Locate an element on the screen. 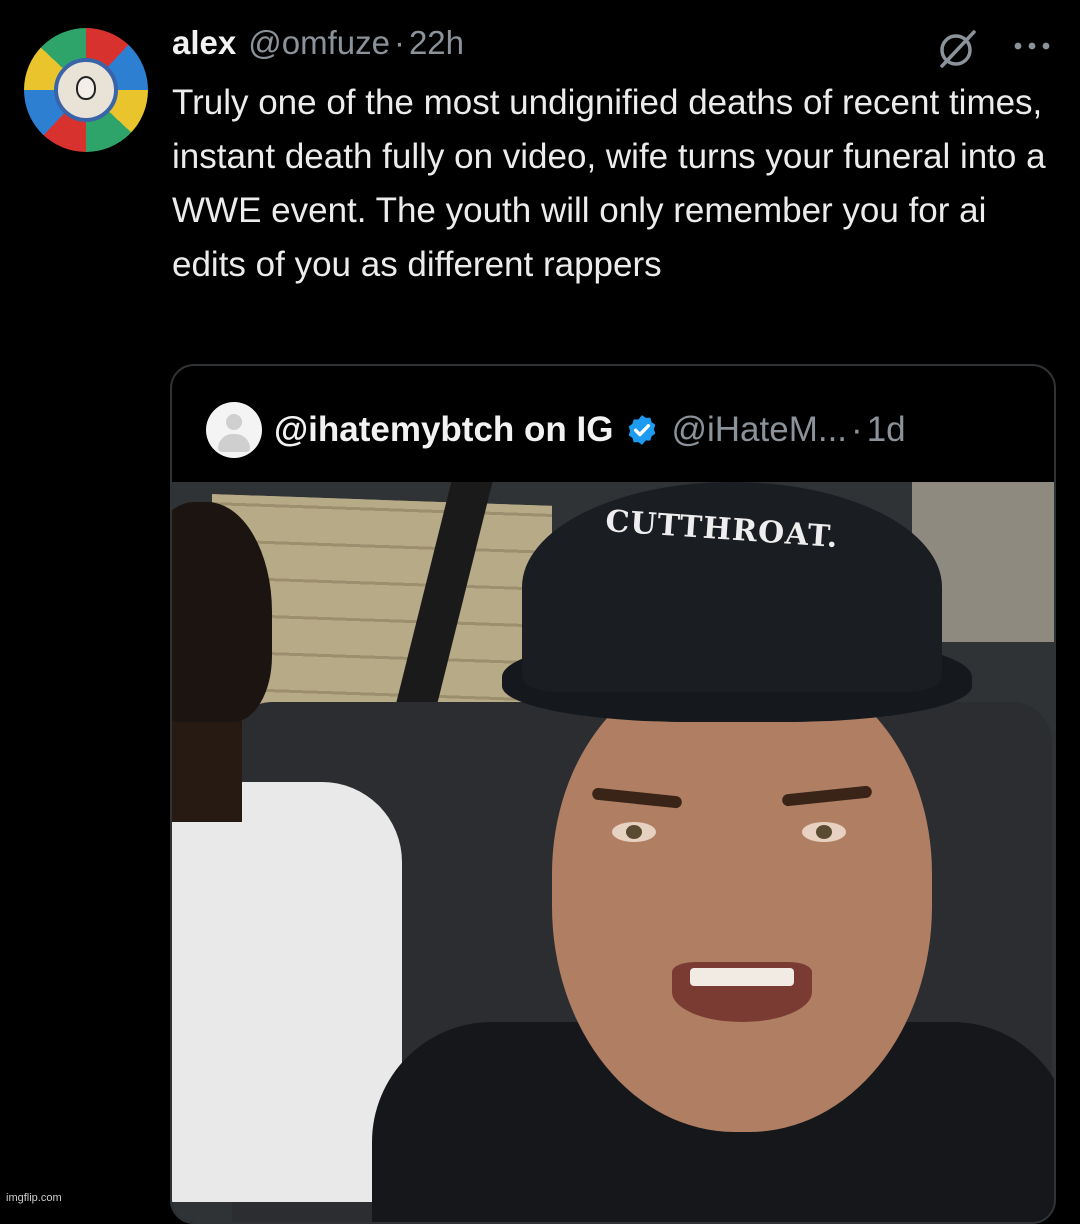 This screenshot has width=1080, height=1224. quoted-author-line: @ihatemybtch on IG @iHateM... · 1d is located at coordinates (590, 430).